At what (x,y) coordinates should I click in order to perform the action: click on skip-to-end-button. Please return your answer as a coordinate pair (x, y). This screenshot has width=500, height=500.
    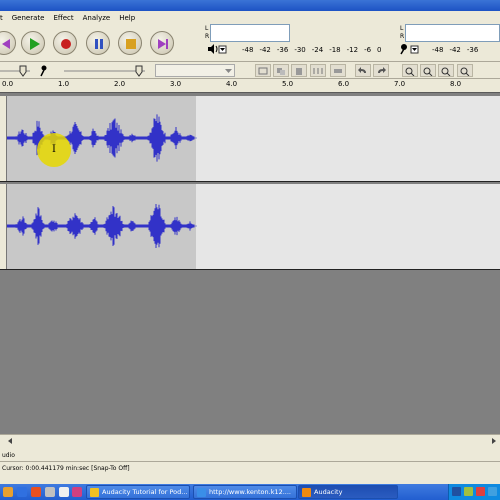
    Looking at the image, I should click on (162, 43).